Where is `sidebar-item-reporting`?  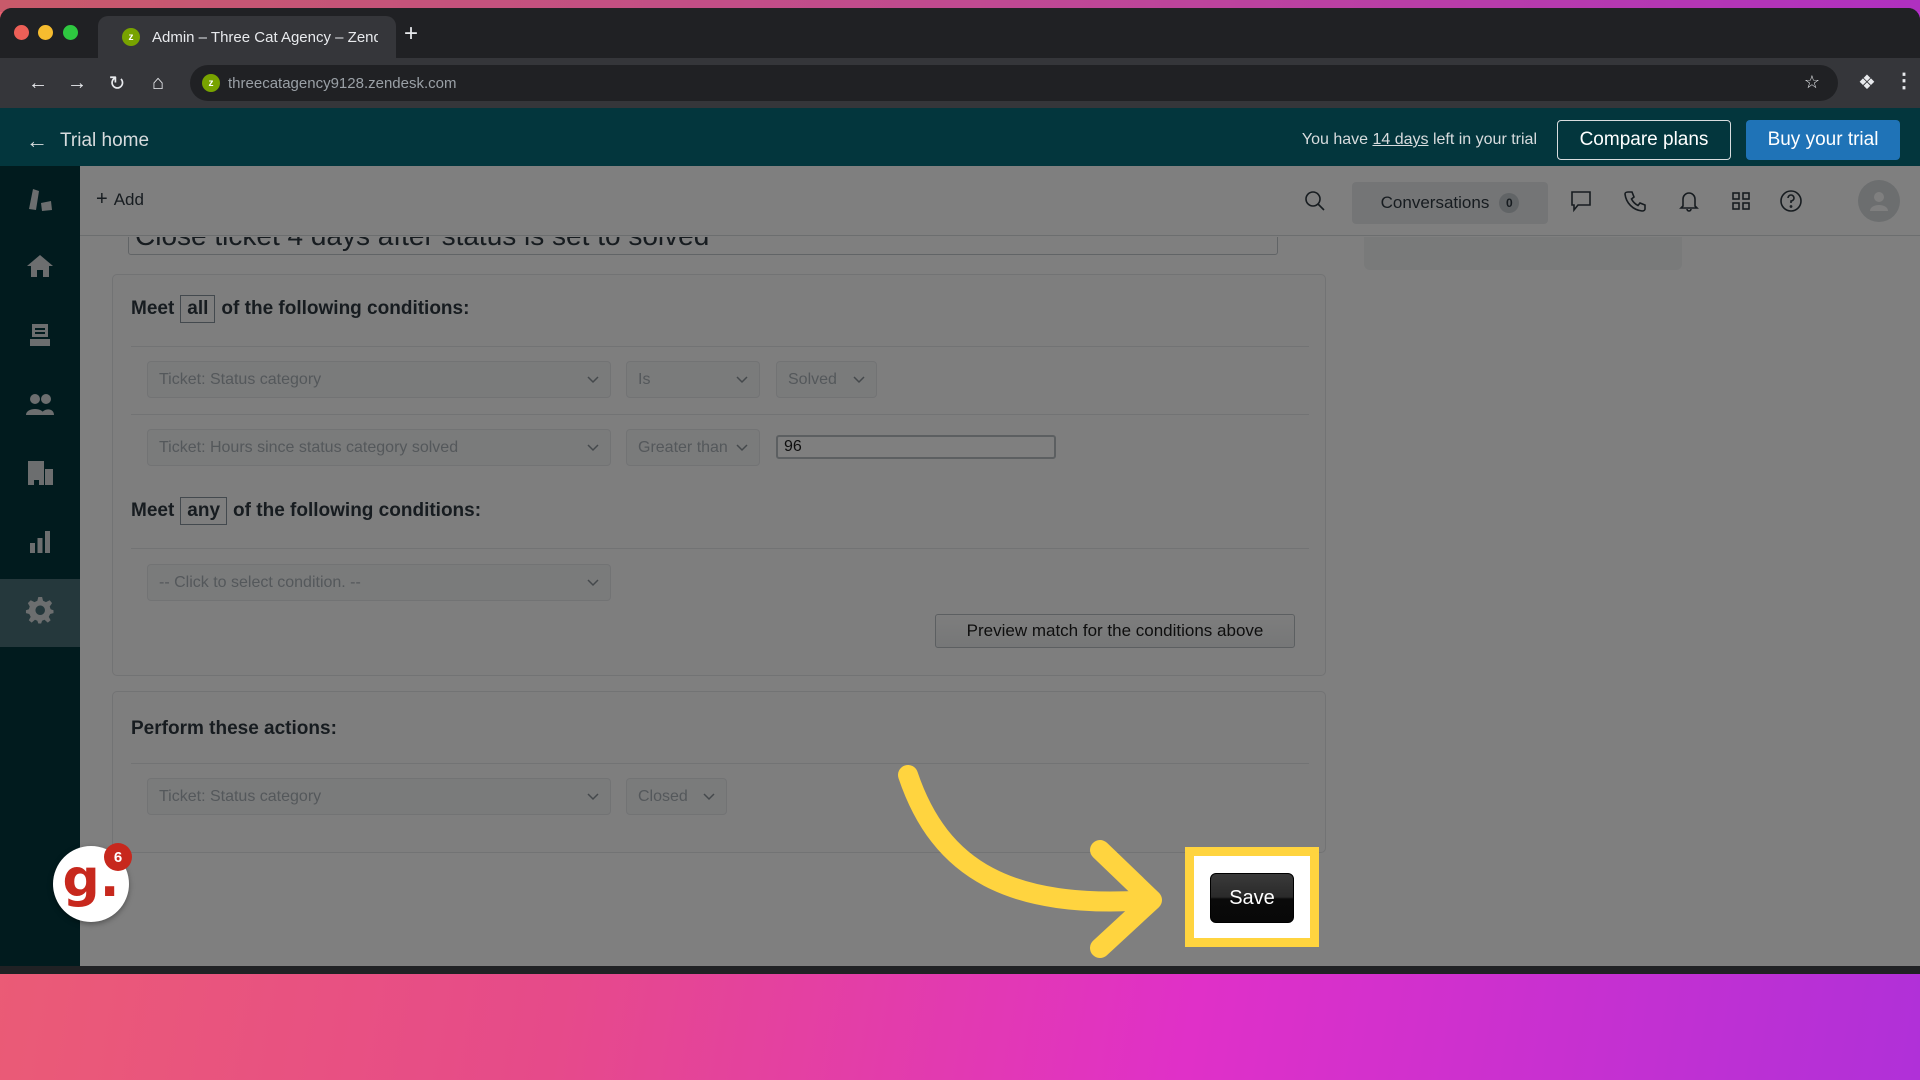
sidebar-item-reporting is located at coordinates (40, 544).